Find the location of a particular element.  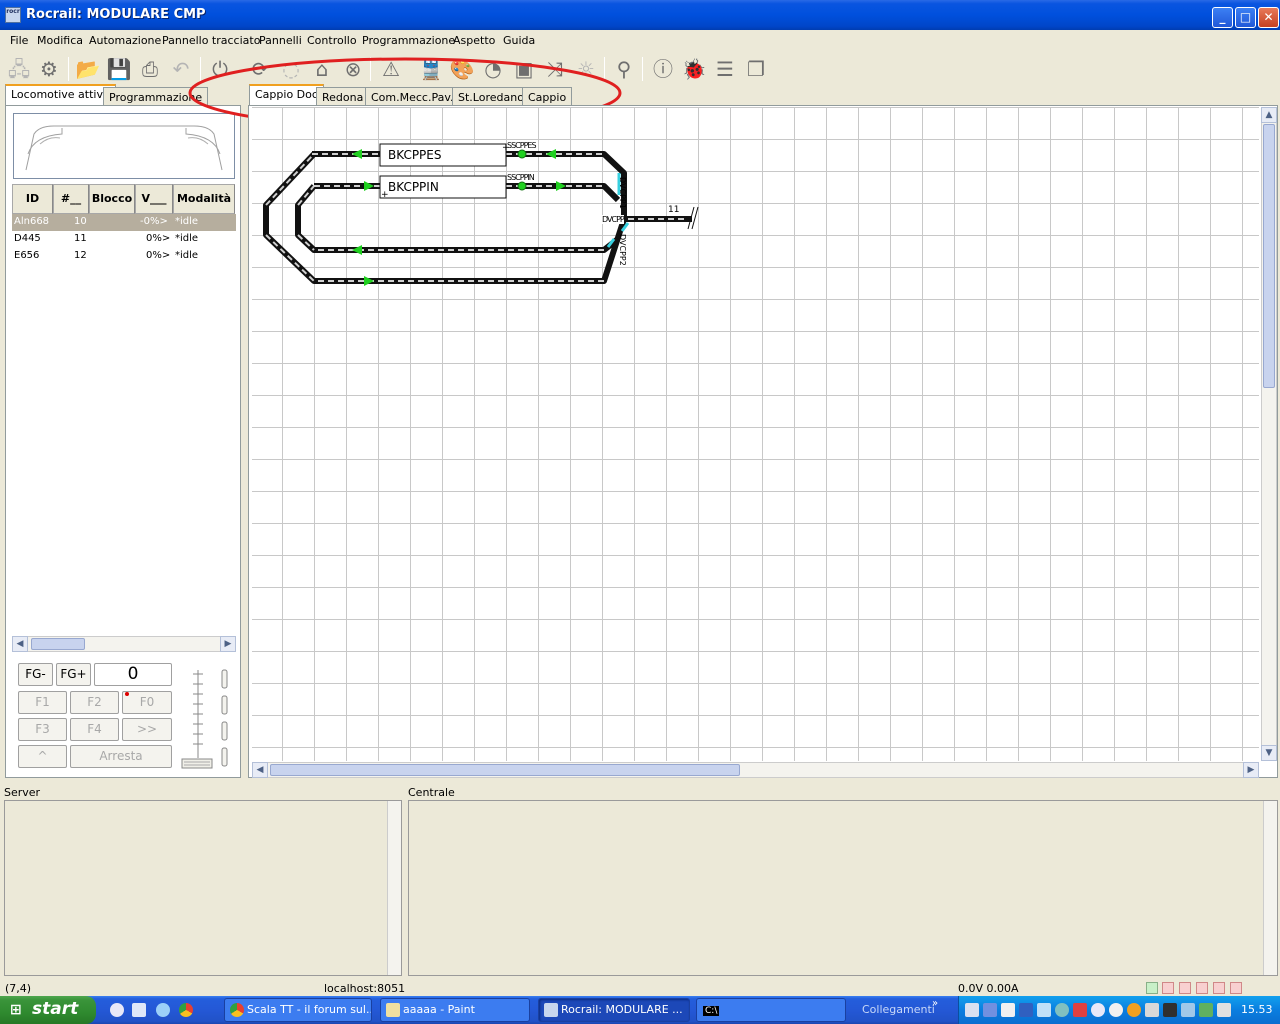

menu-controllo: Controllo is located at coordinates (332, 40).